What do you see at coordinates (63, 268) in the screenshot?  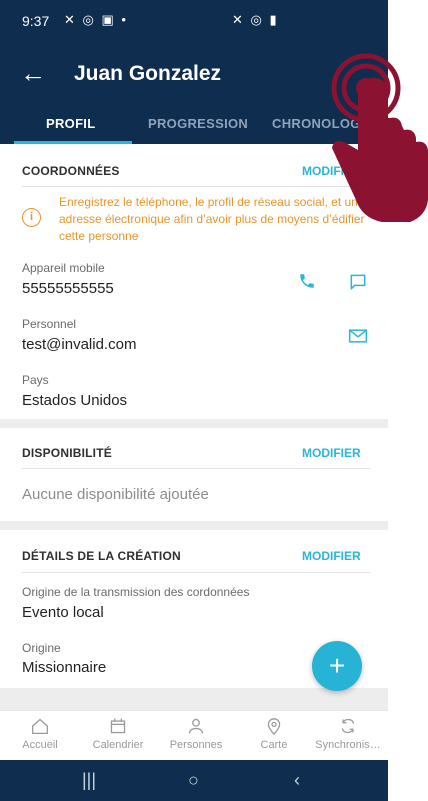 I see `mobile-label: Appareil mobile` at bounding box center [63, 268].